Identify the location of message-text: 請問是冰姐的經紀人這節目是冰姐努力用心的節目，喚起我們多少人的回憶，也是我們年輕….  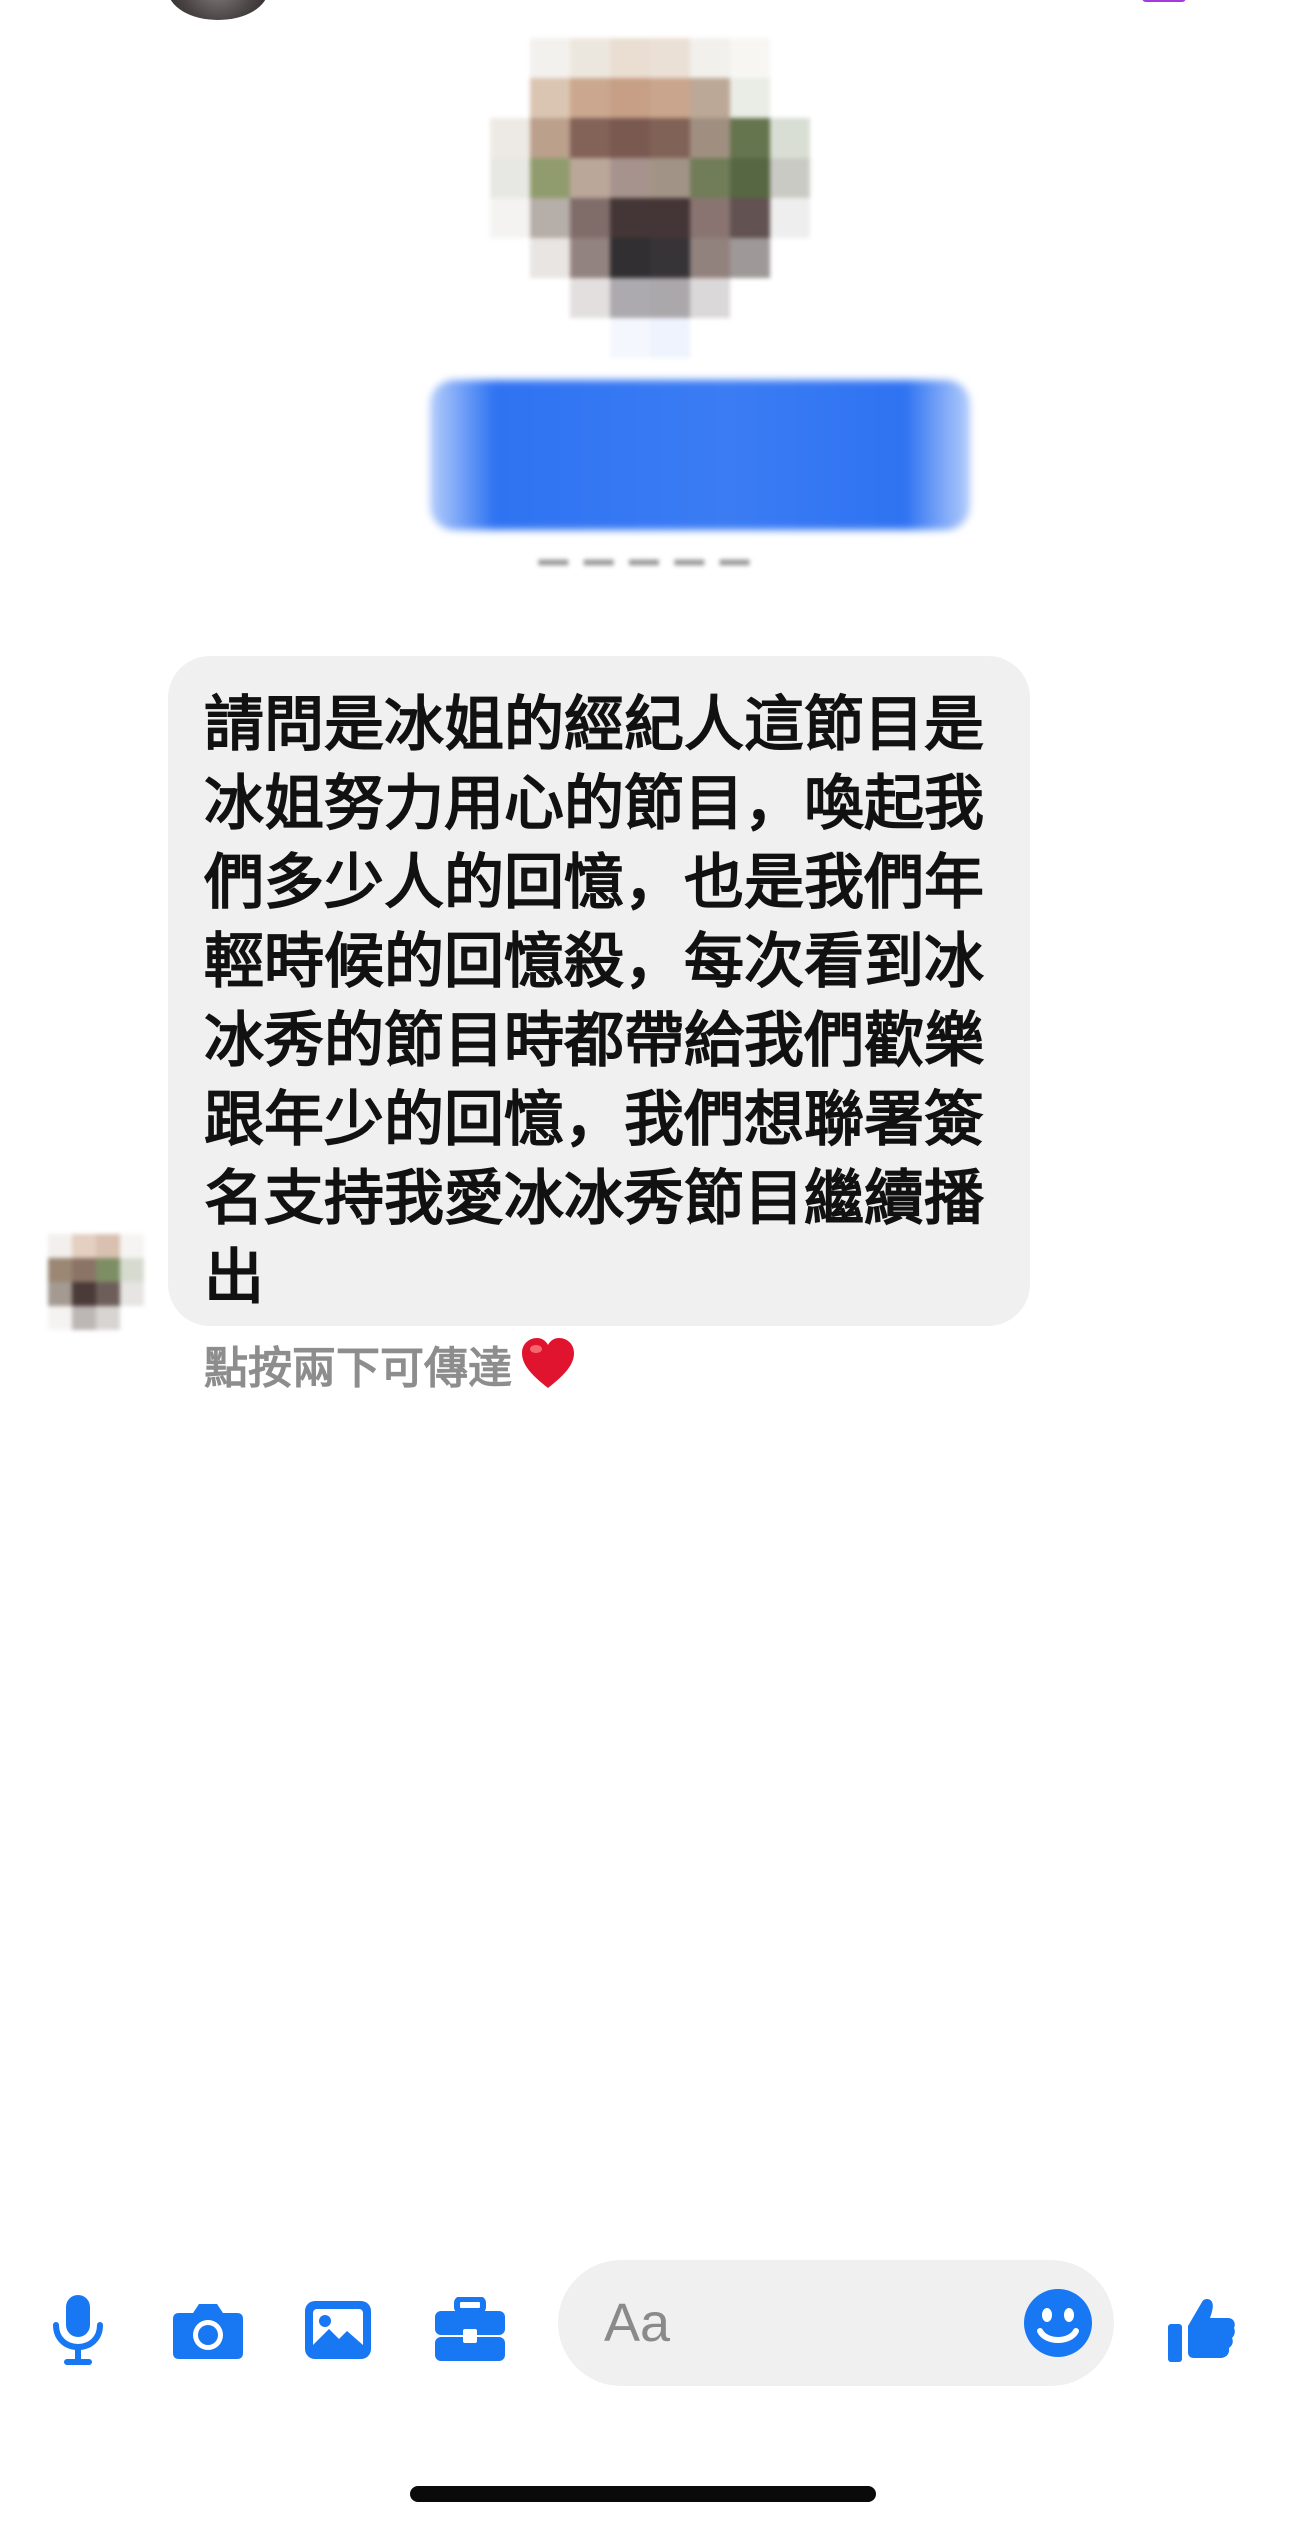
(594, 1001).